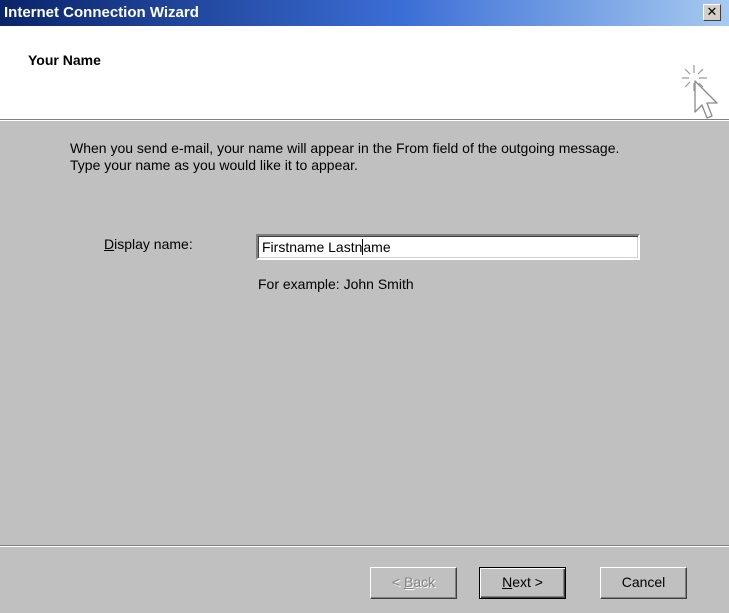  I want to click on back-prefix: <, so click(397, 582).